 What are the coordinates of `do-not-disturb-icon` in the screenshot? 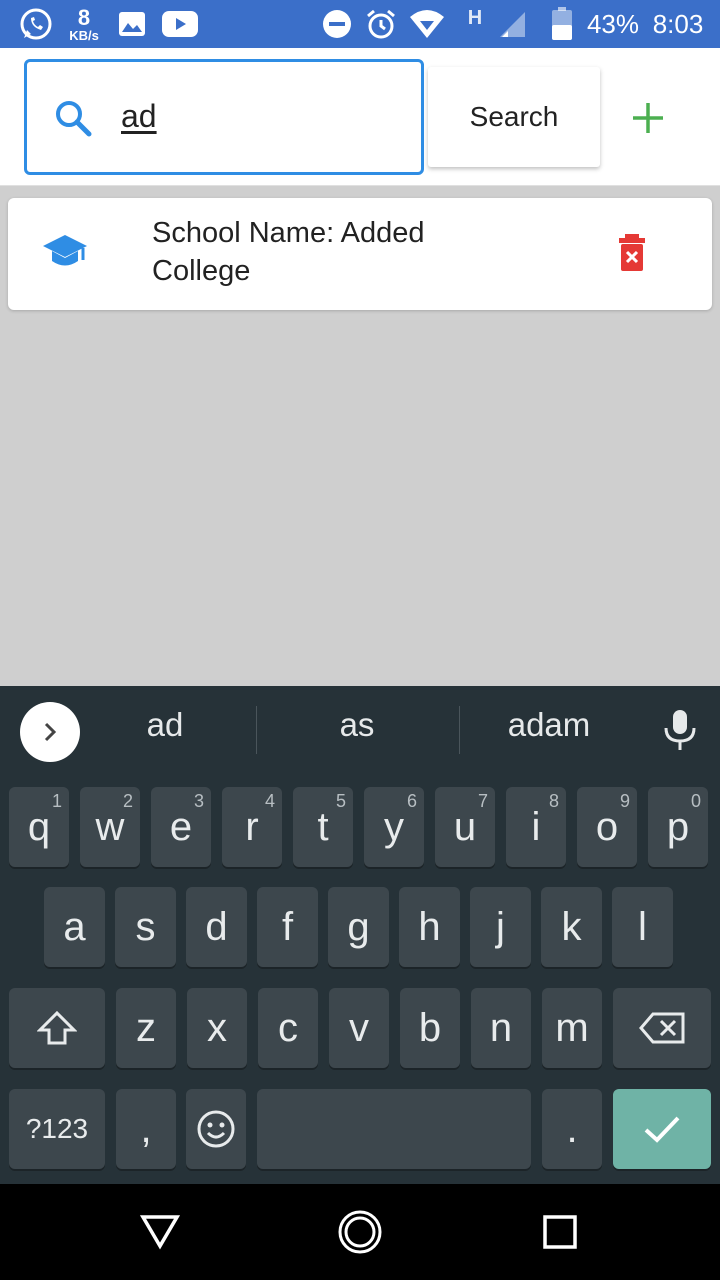 It's located at (337, 24).